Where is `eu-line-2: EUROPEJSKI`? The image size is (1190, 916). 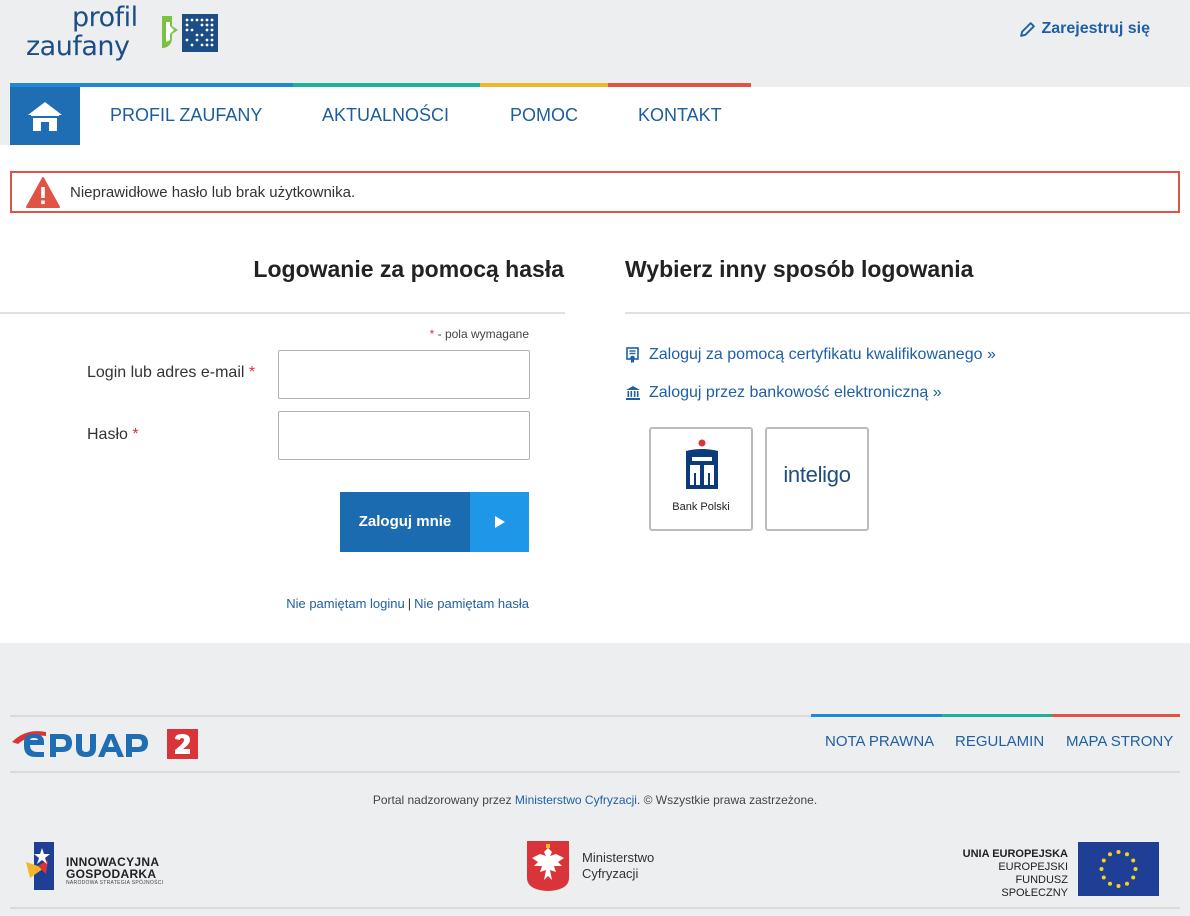
eu-line-2: EUROPEJSKI is located at coordinates (1033, 867).